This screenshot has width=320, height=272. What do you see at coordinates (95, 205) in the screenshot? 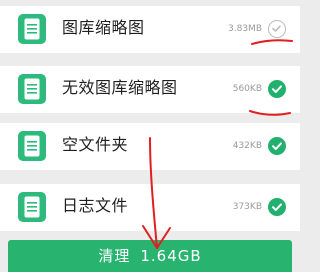
I see `item-title: 日志文件` at bounding box center [95, 205].